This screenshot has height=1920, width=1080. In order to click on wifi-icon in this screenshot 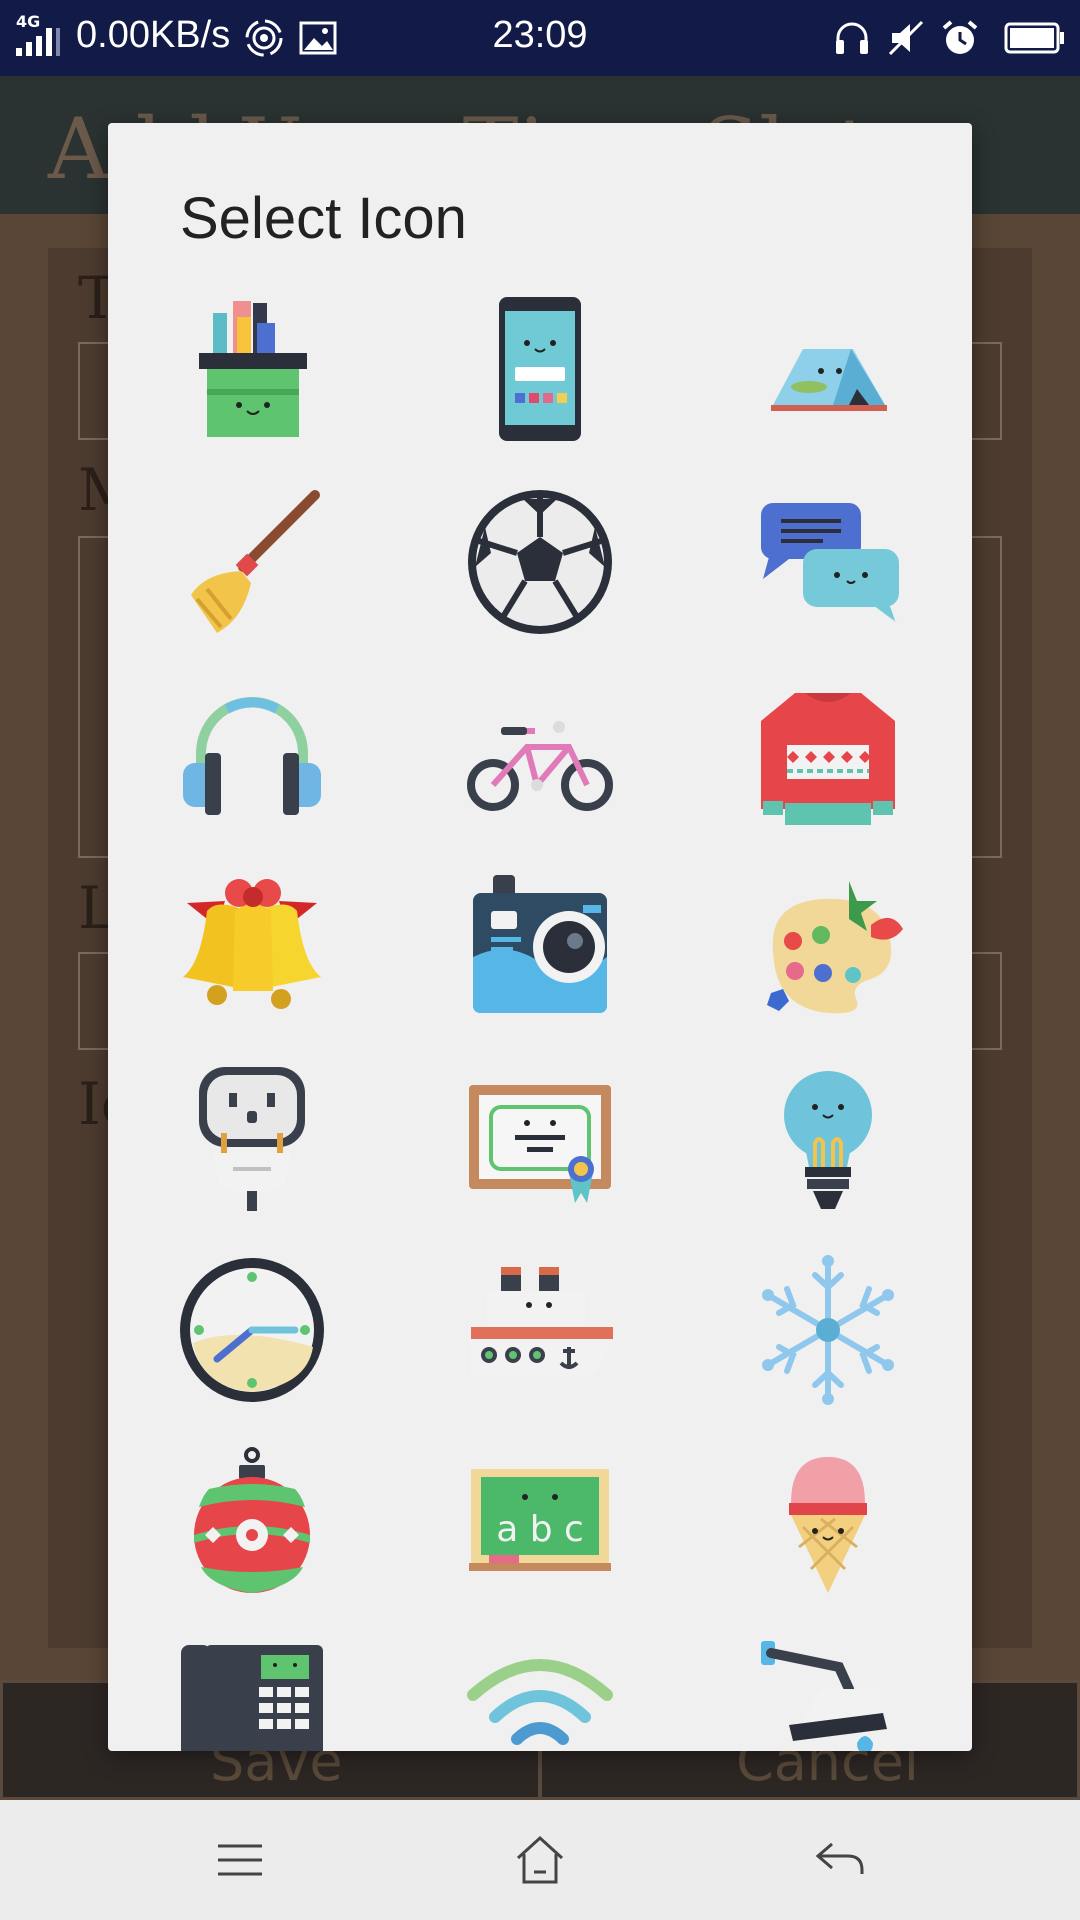, I will do `click(540, 1695)`.